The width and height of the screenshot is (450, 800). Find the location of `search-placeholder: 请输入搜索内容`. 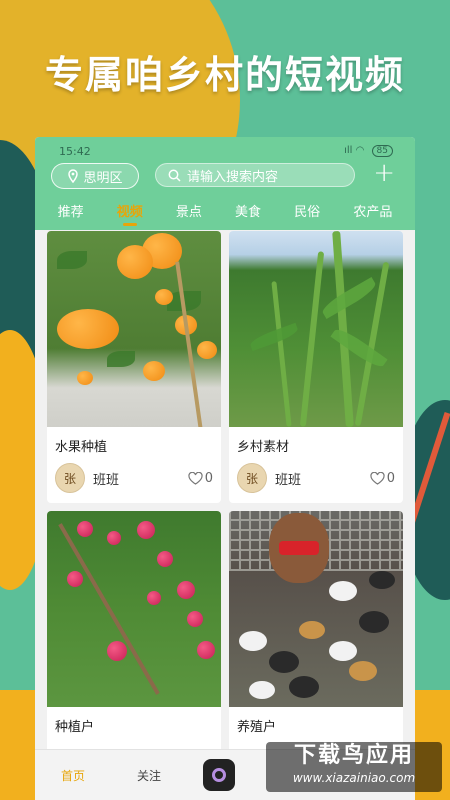

search-placeholder: 请输入搜索内容 is located at coordinates (233, 177).